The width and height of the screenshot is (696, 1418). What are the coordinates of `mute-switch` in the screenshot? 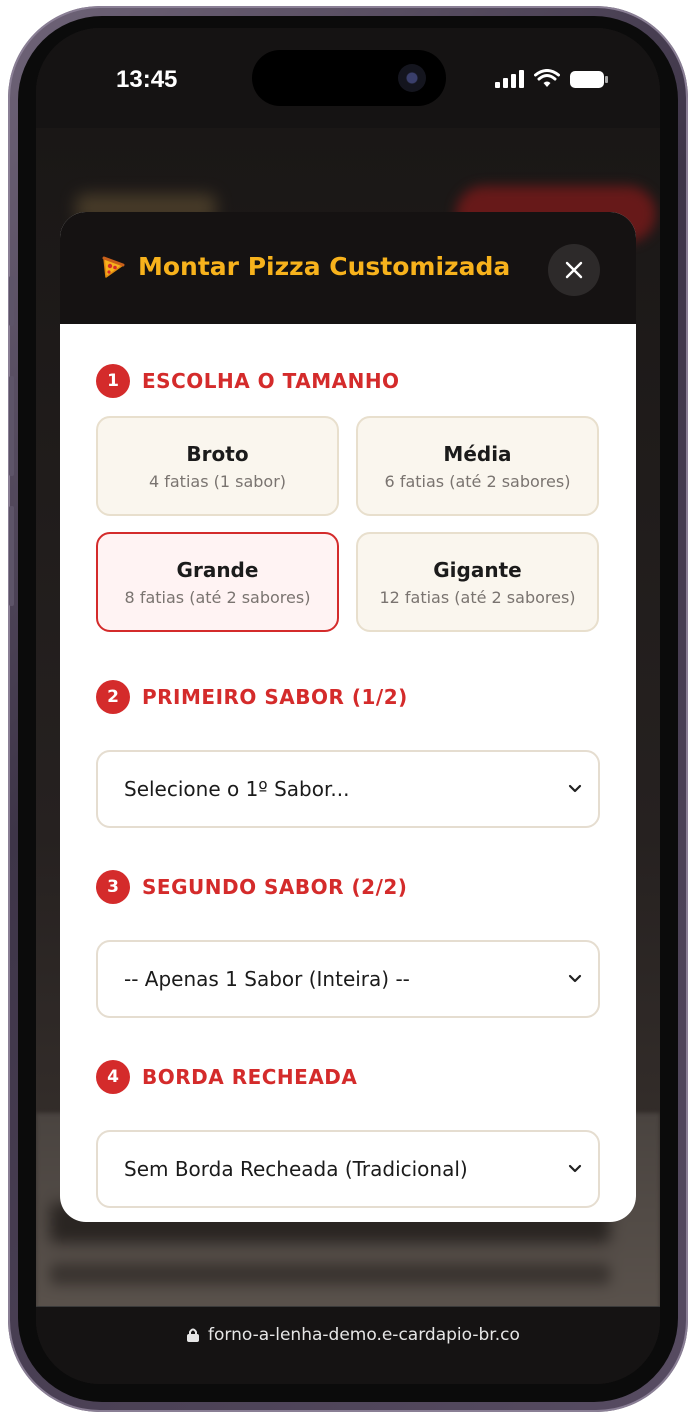 It's located at (11, 301).